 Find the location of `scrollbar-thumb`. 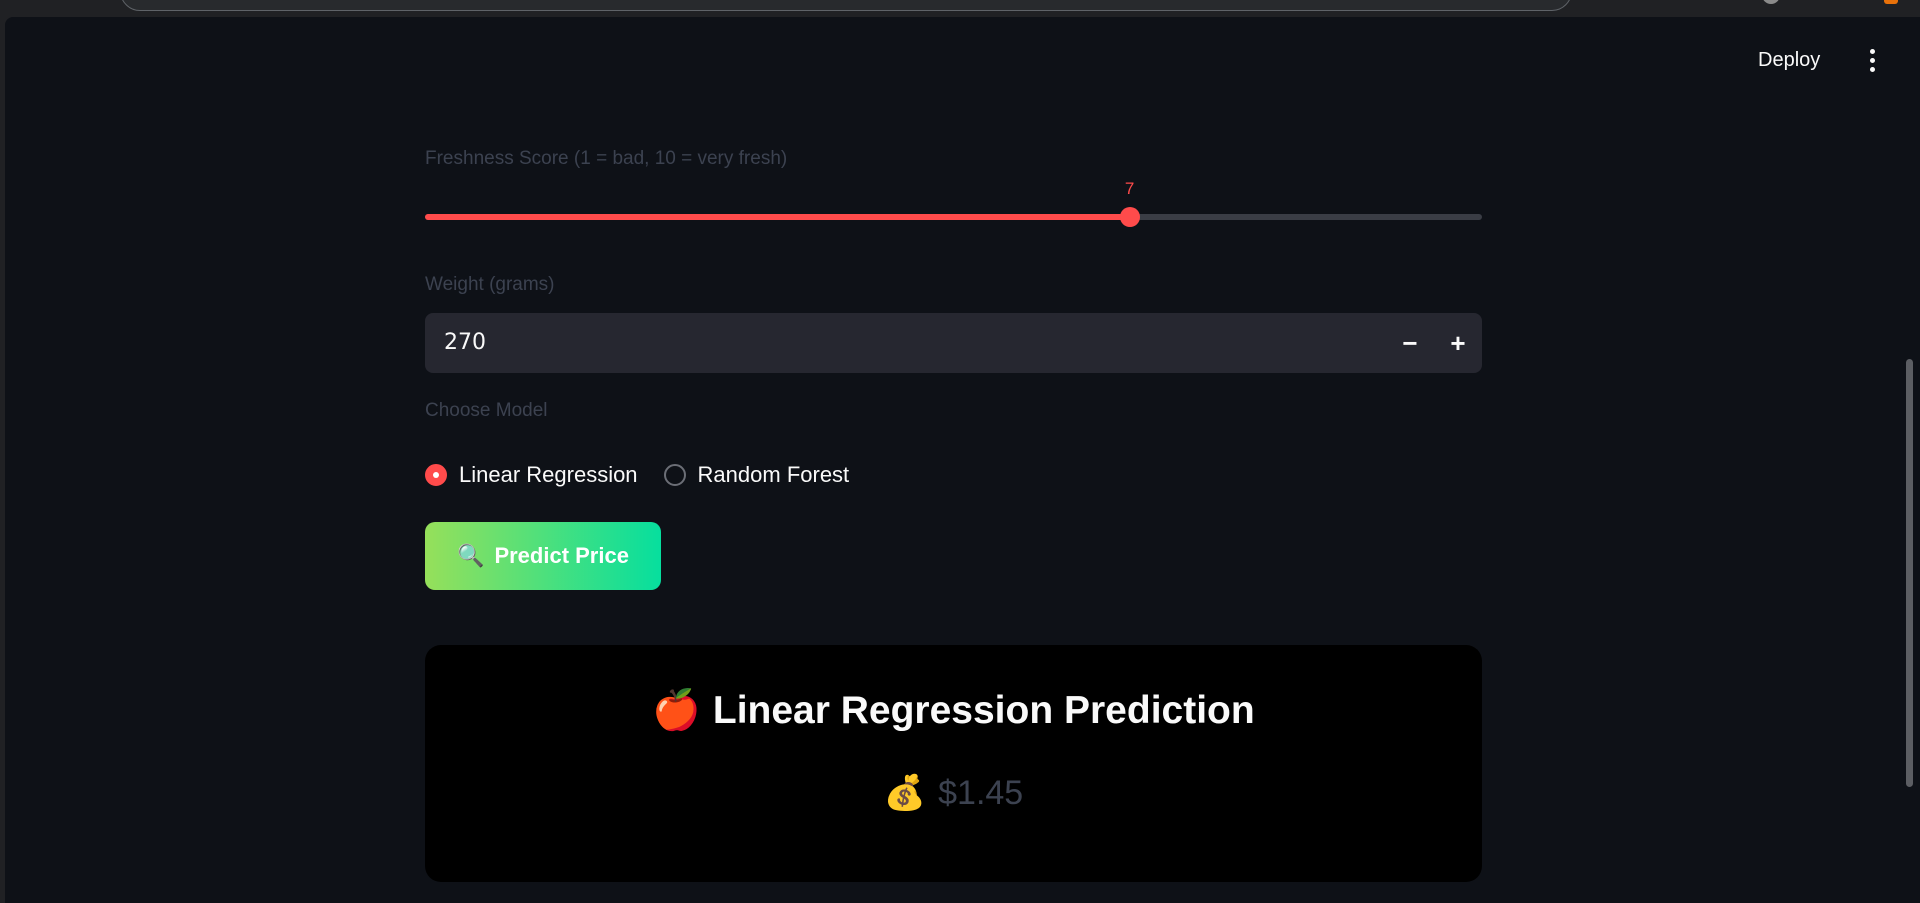

scrollbar-thumb is located at coordinates (1909, 573).